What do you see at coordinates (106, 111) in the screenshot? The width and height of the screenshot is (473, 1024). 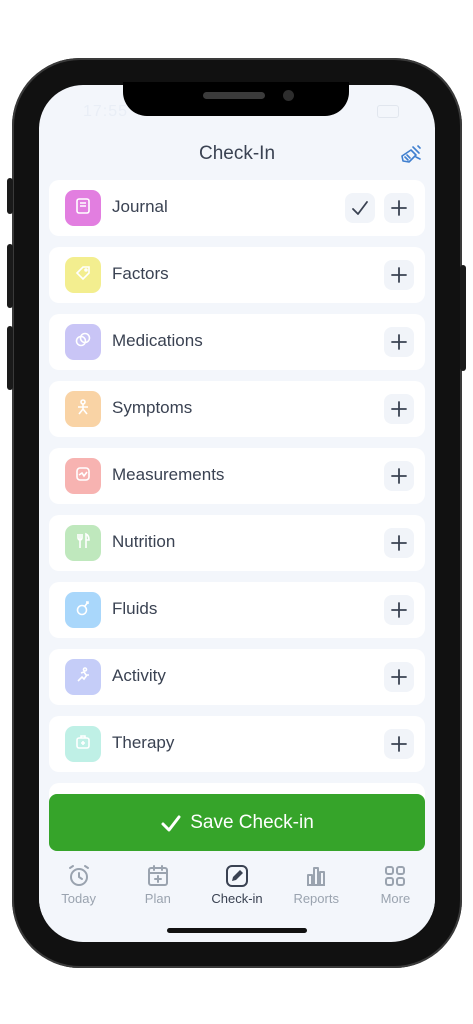 I see `status-time: 17:55` at bounding box center [106, 111].